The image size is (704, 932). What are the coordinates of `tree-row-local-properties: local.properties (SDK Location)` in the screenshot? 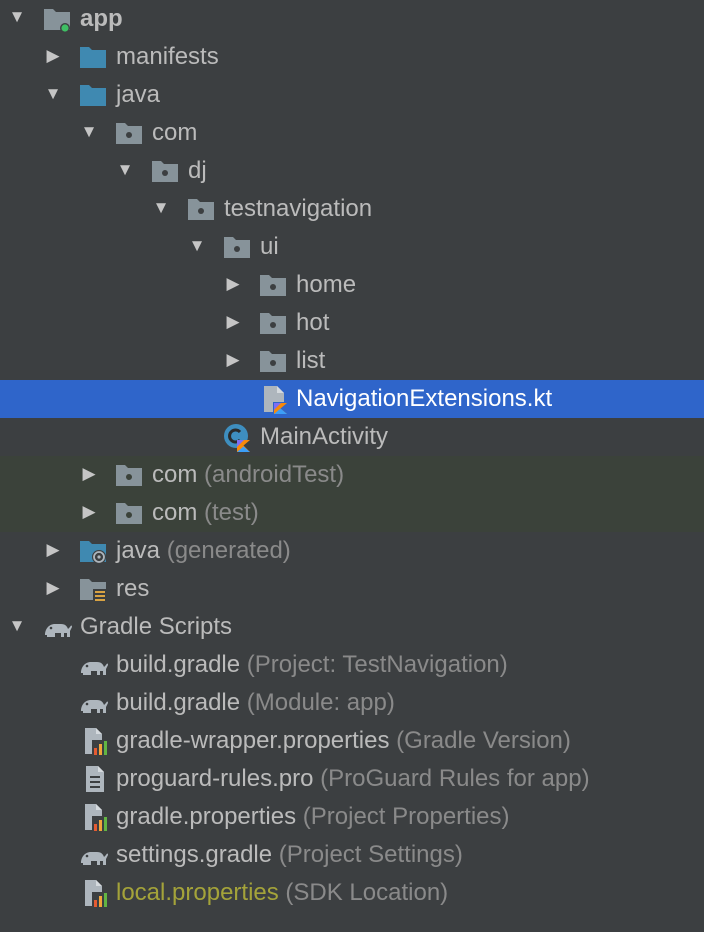 It's located at (352, 893).